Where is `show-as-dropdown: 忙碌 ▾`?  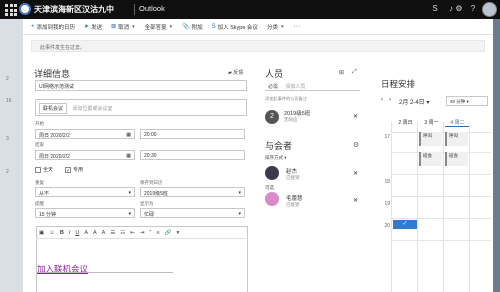 show-as-dropdown: 忙碌 ▾ is located at coordinates (192, 213).